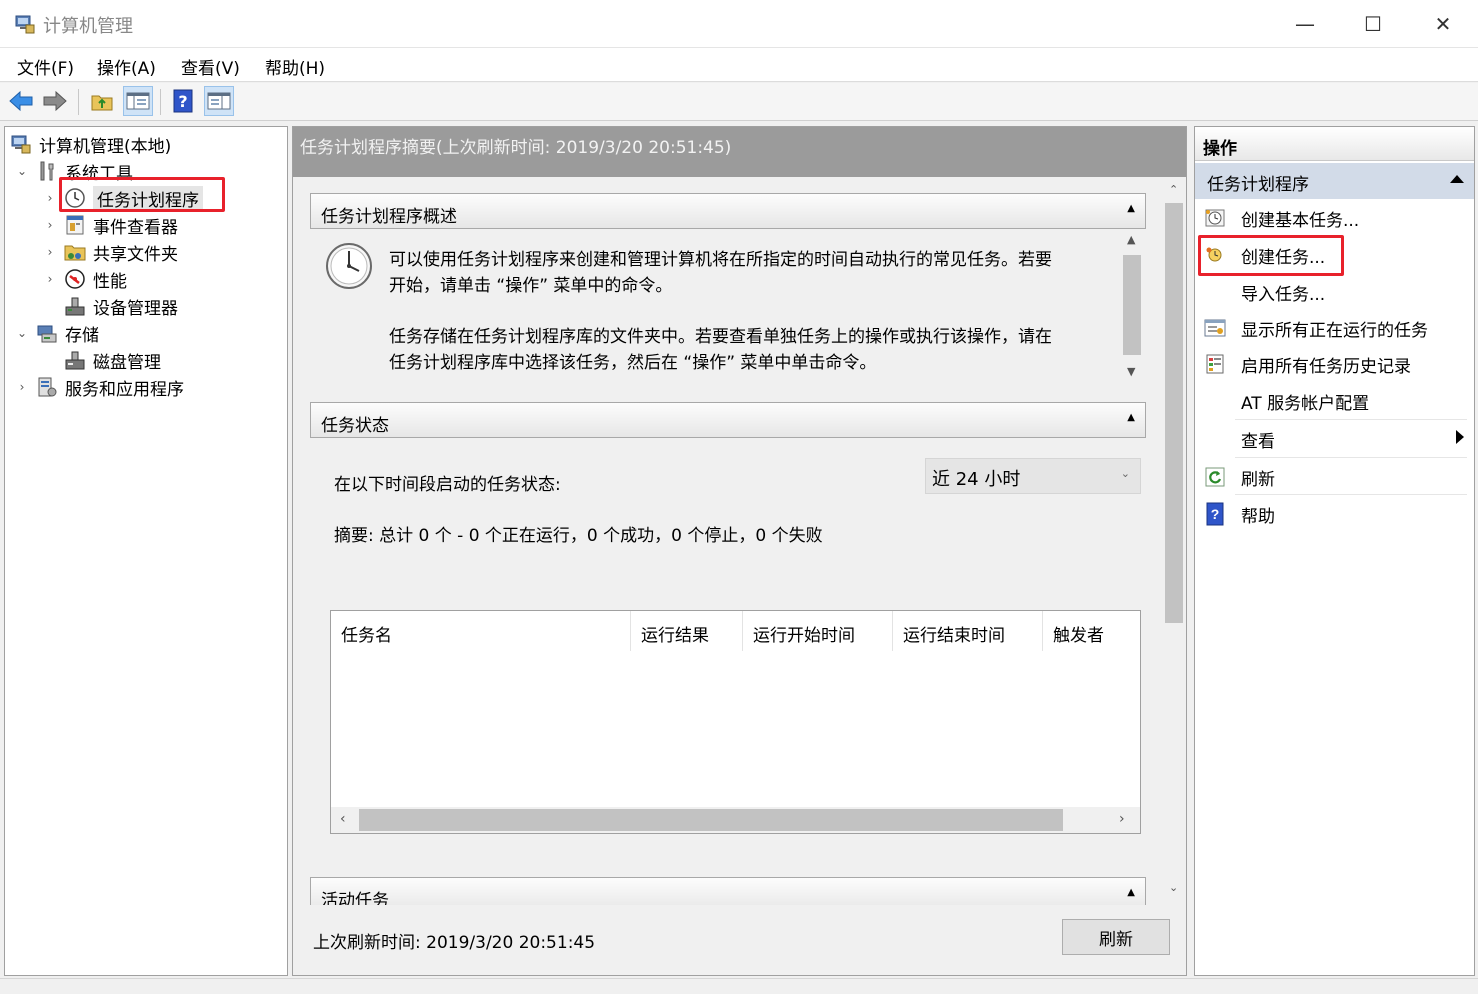  I want to click on folder-up-icon, so click(102, 103).